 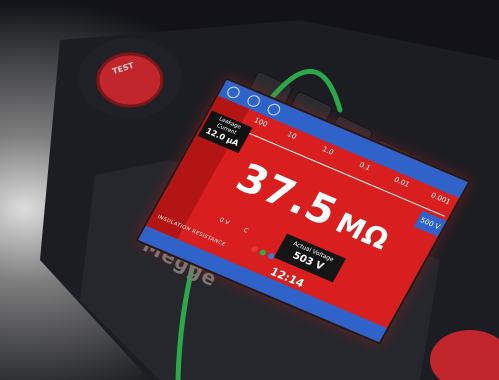 What do you see at coordinates (233, 92) in the screenshot?
I see `settings-icon` at bounding box center [233, 92].